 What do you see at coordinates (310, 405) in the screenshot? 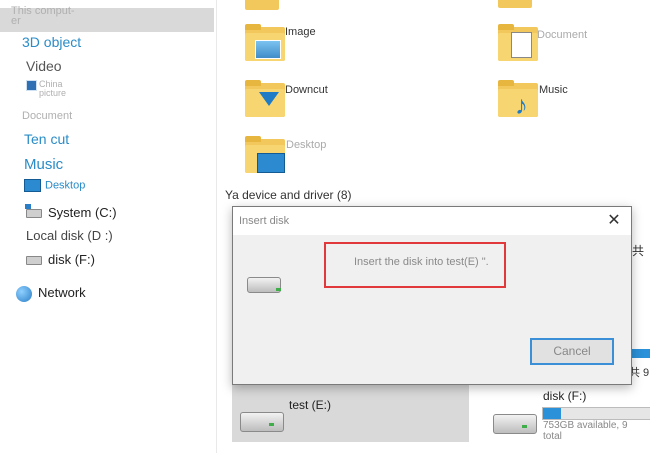
I see `drive-label-test-e: test (E:)` at bounding box center [310, 405].